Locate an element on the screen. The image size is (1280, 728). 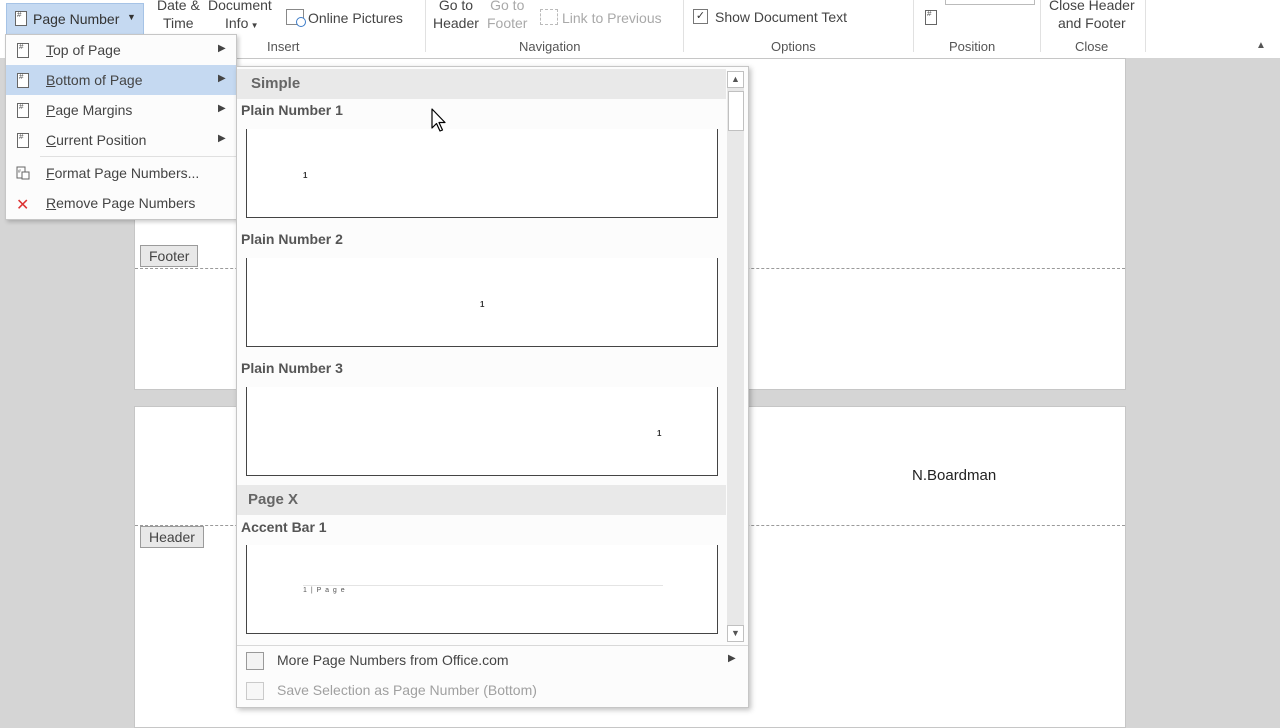
mouse-cursor-icon is located at coordinates (438, 120).